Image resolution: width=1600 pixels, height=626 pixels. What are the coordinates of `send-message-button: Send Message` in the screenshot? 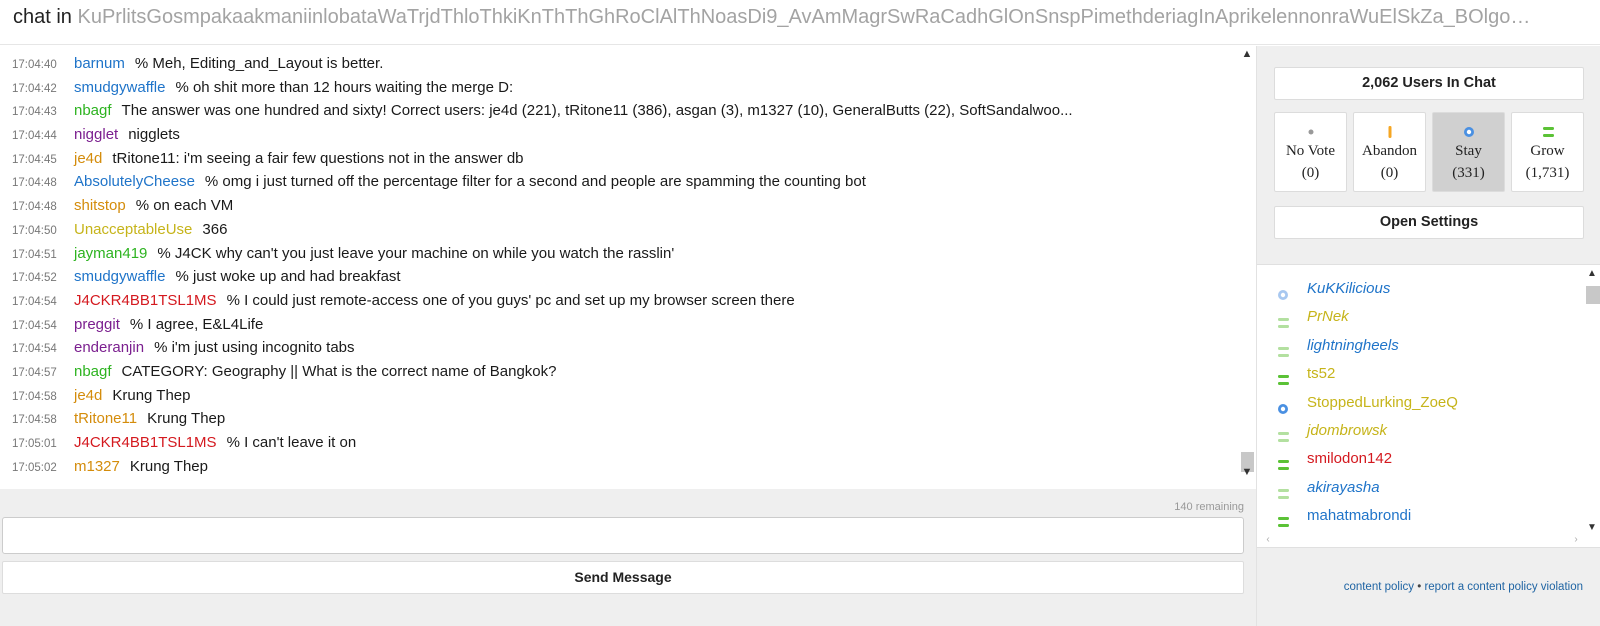 It's located at (623, 577).